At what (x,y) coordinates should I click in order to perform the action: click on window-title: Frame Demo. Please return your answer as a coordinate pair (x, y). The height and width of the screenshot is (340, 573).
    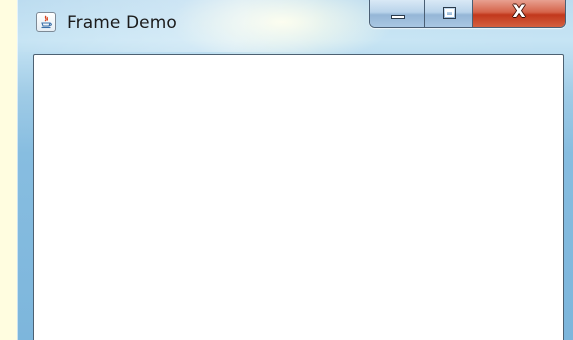
    Looking at the image, I should click on (122, 23).